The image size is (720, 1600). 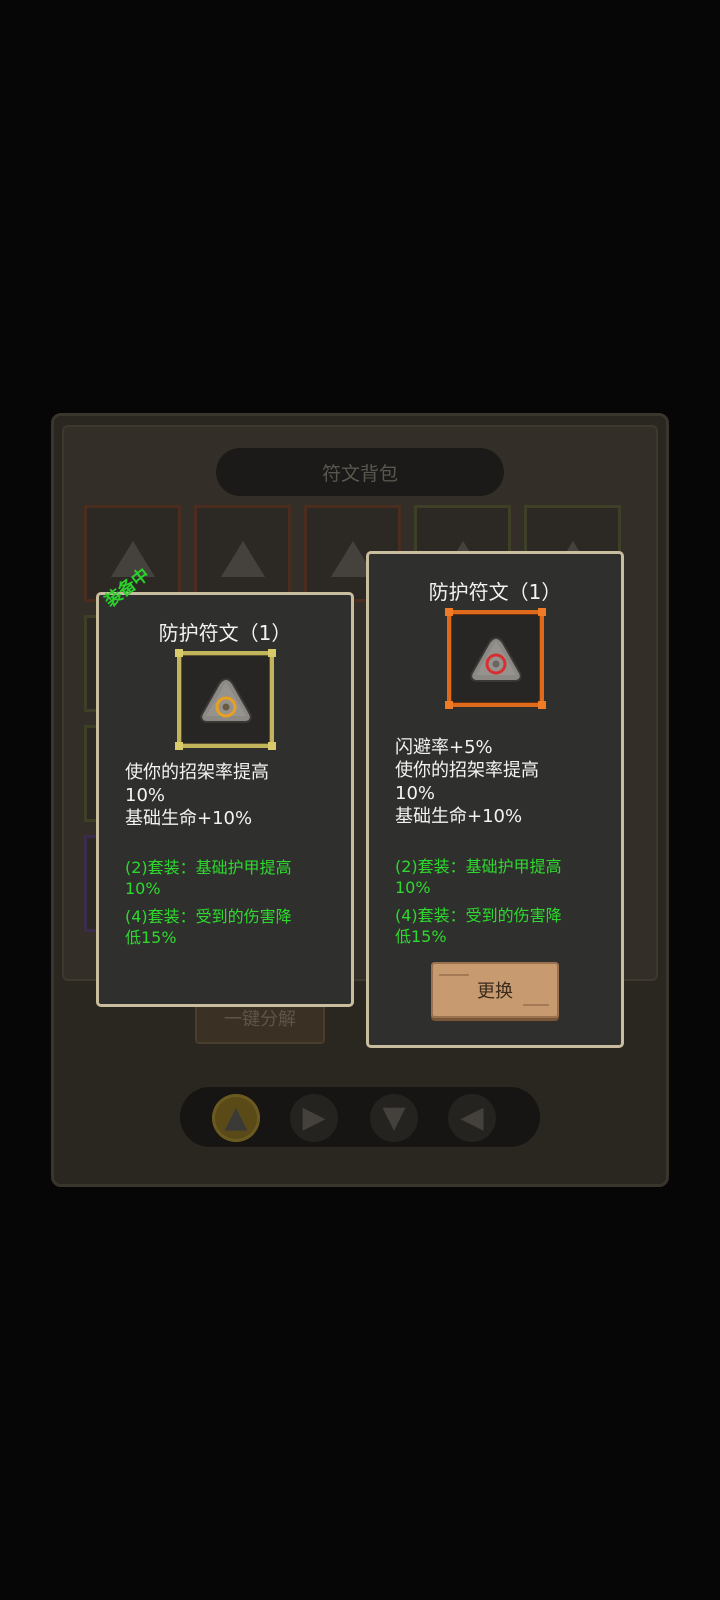 What do you see at coordinates (360, 1117) in the screenshot?
I see `rune-type-filter-bar: ▲ ▶ ▼ ◀` at bounding box center [360, 1117].